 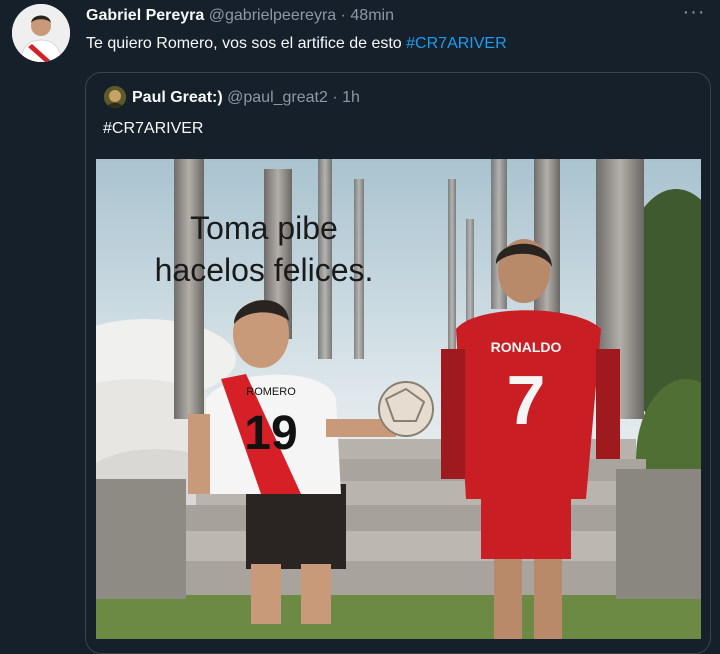 What do you see at coordinates (694, 13) in the screenshot?
I see `more-options-icon: ···` at bounding box center [694, 13].